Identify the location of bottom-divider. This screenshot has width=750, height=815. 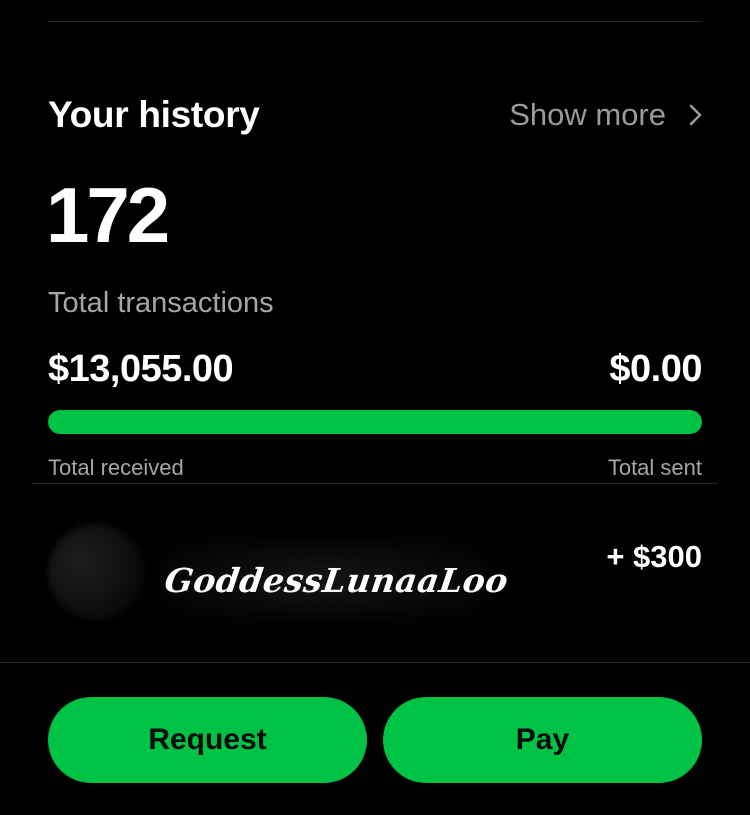
(375, 662).